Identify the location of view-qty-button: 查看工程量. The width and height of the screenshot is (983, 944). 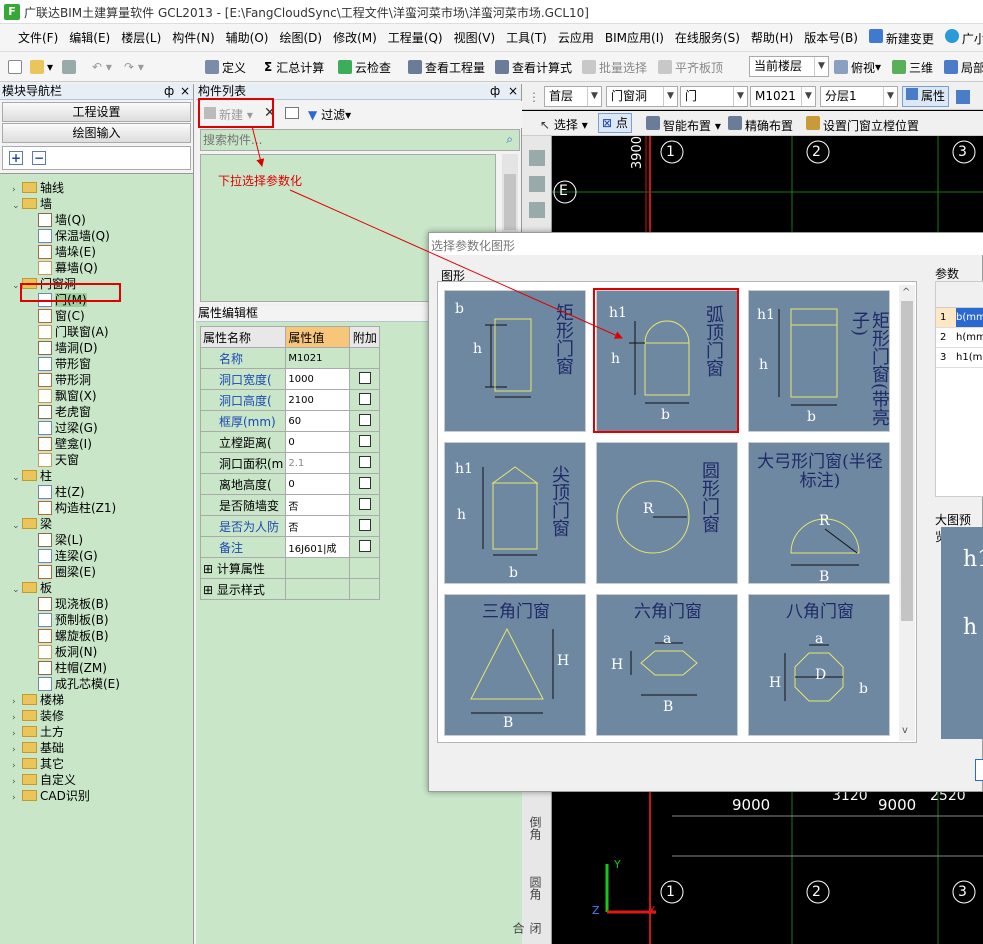
(446, 67).